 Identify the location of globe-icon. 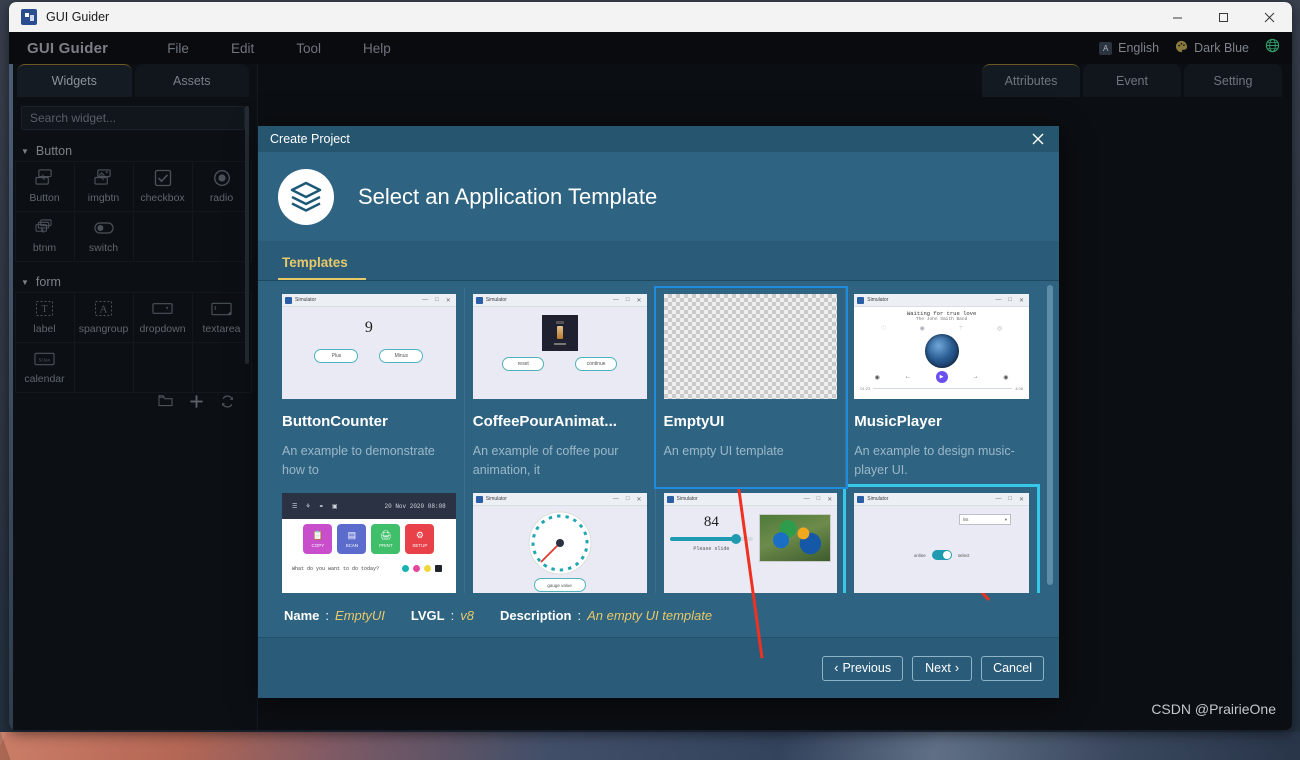
(1272, 48).